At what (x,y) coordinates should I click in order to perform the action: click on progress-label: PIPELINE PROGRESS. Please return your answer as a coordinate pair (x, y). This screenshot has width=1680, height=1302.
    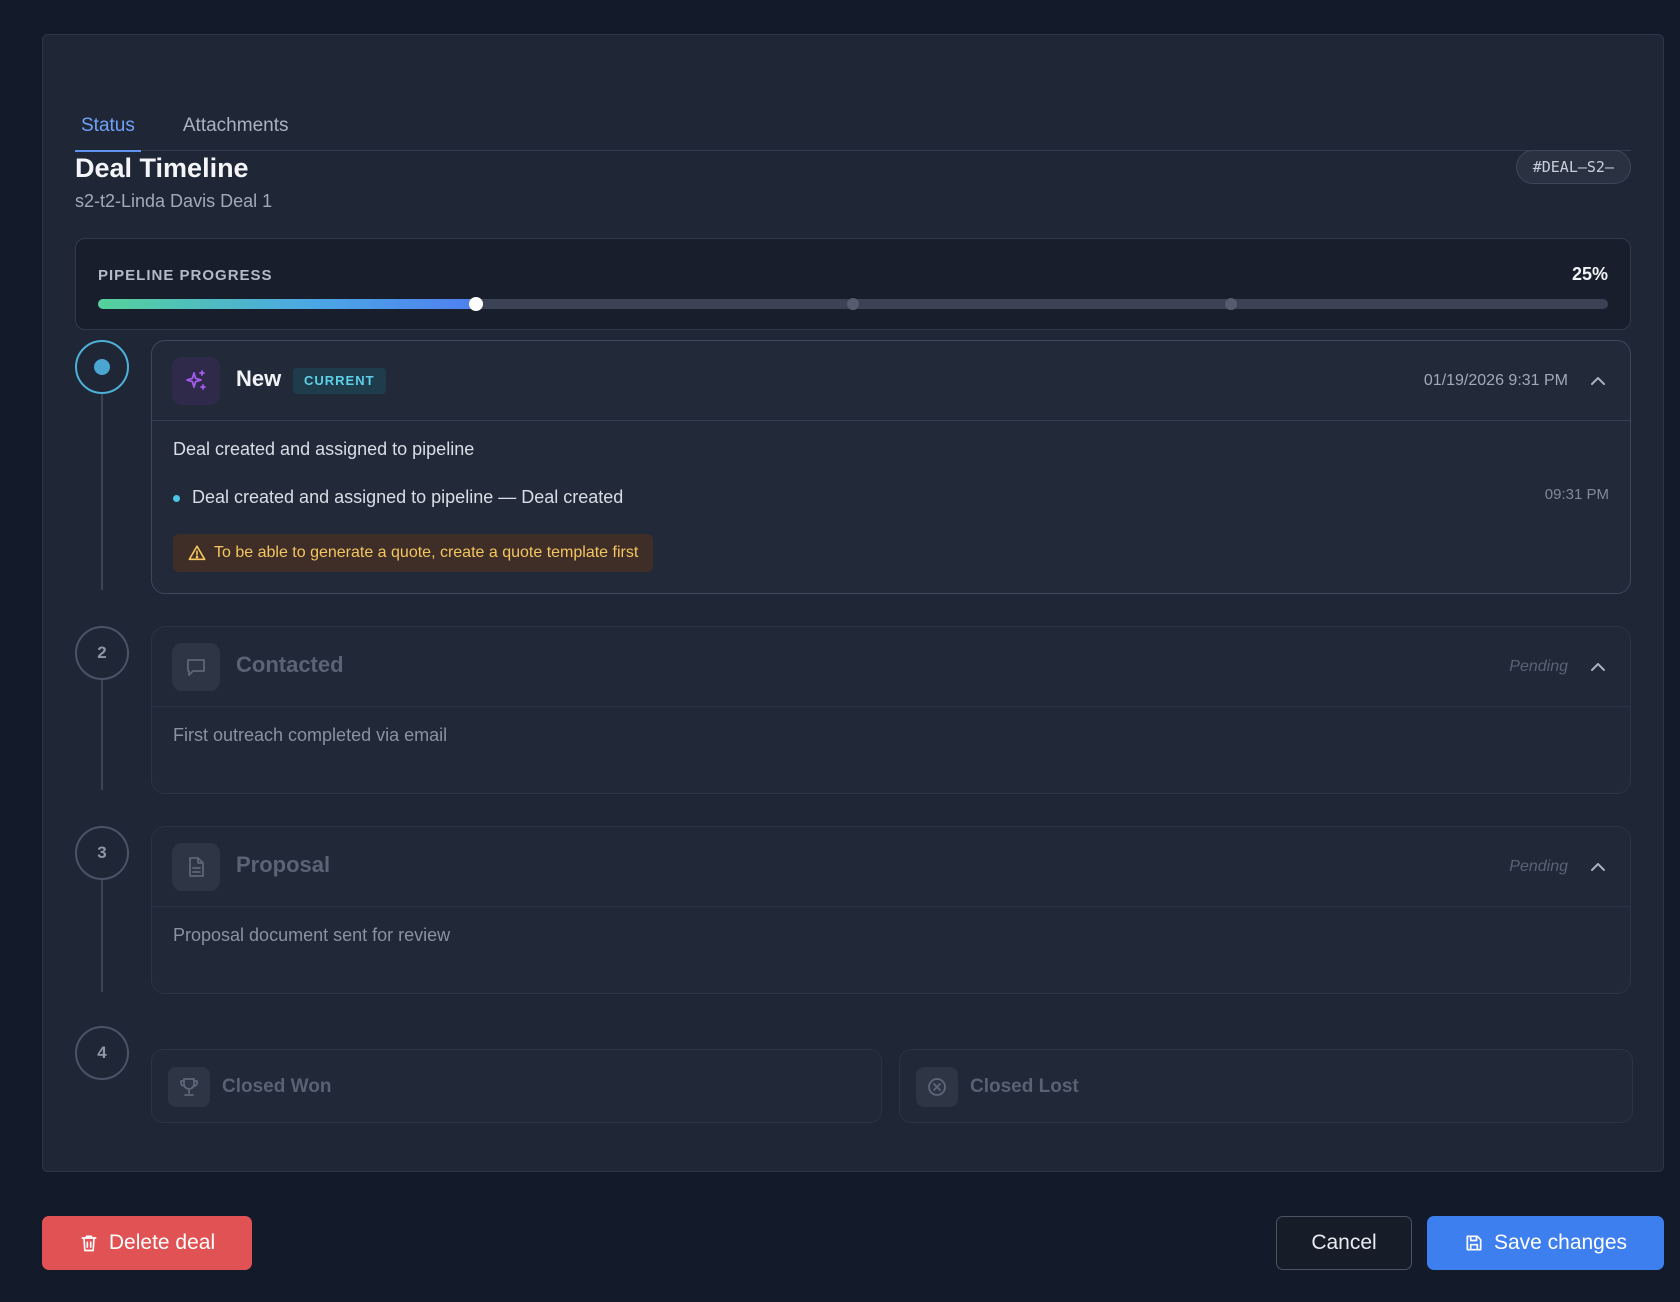
    Looking at the image, I should click on (185, 275).